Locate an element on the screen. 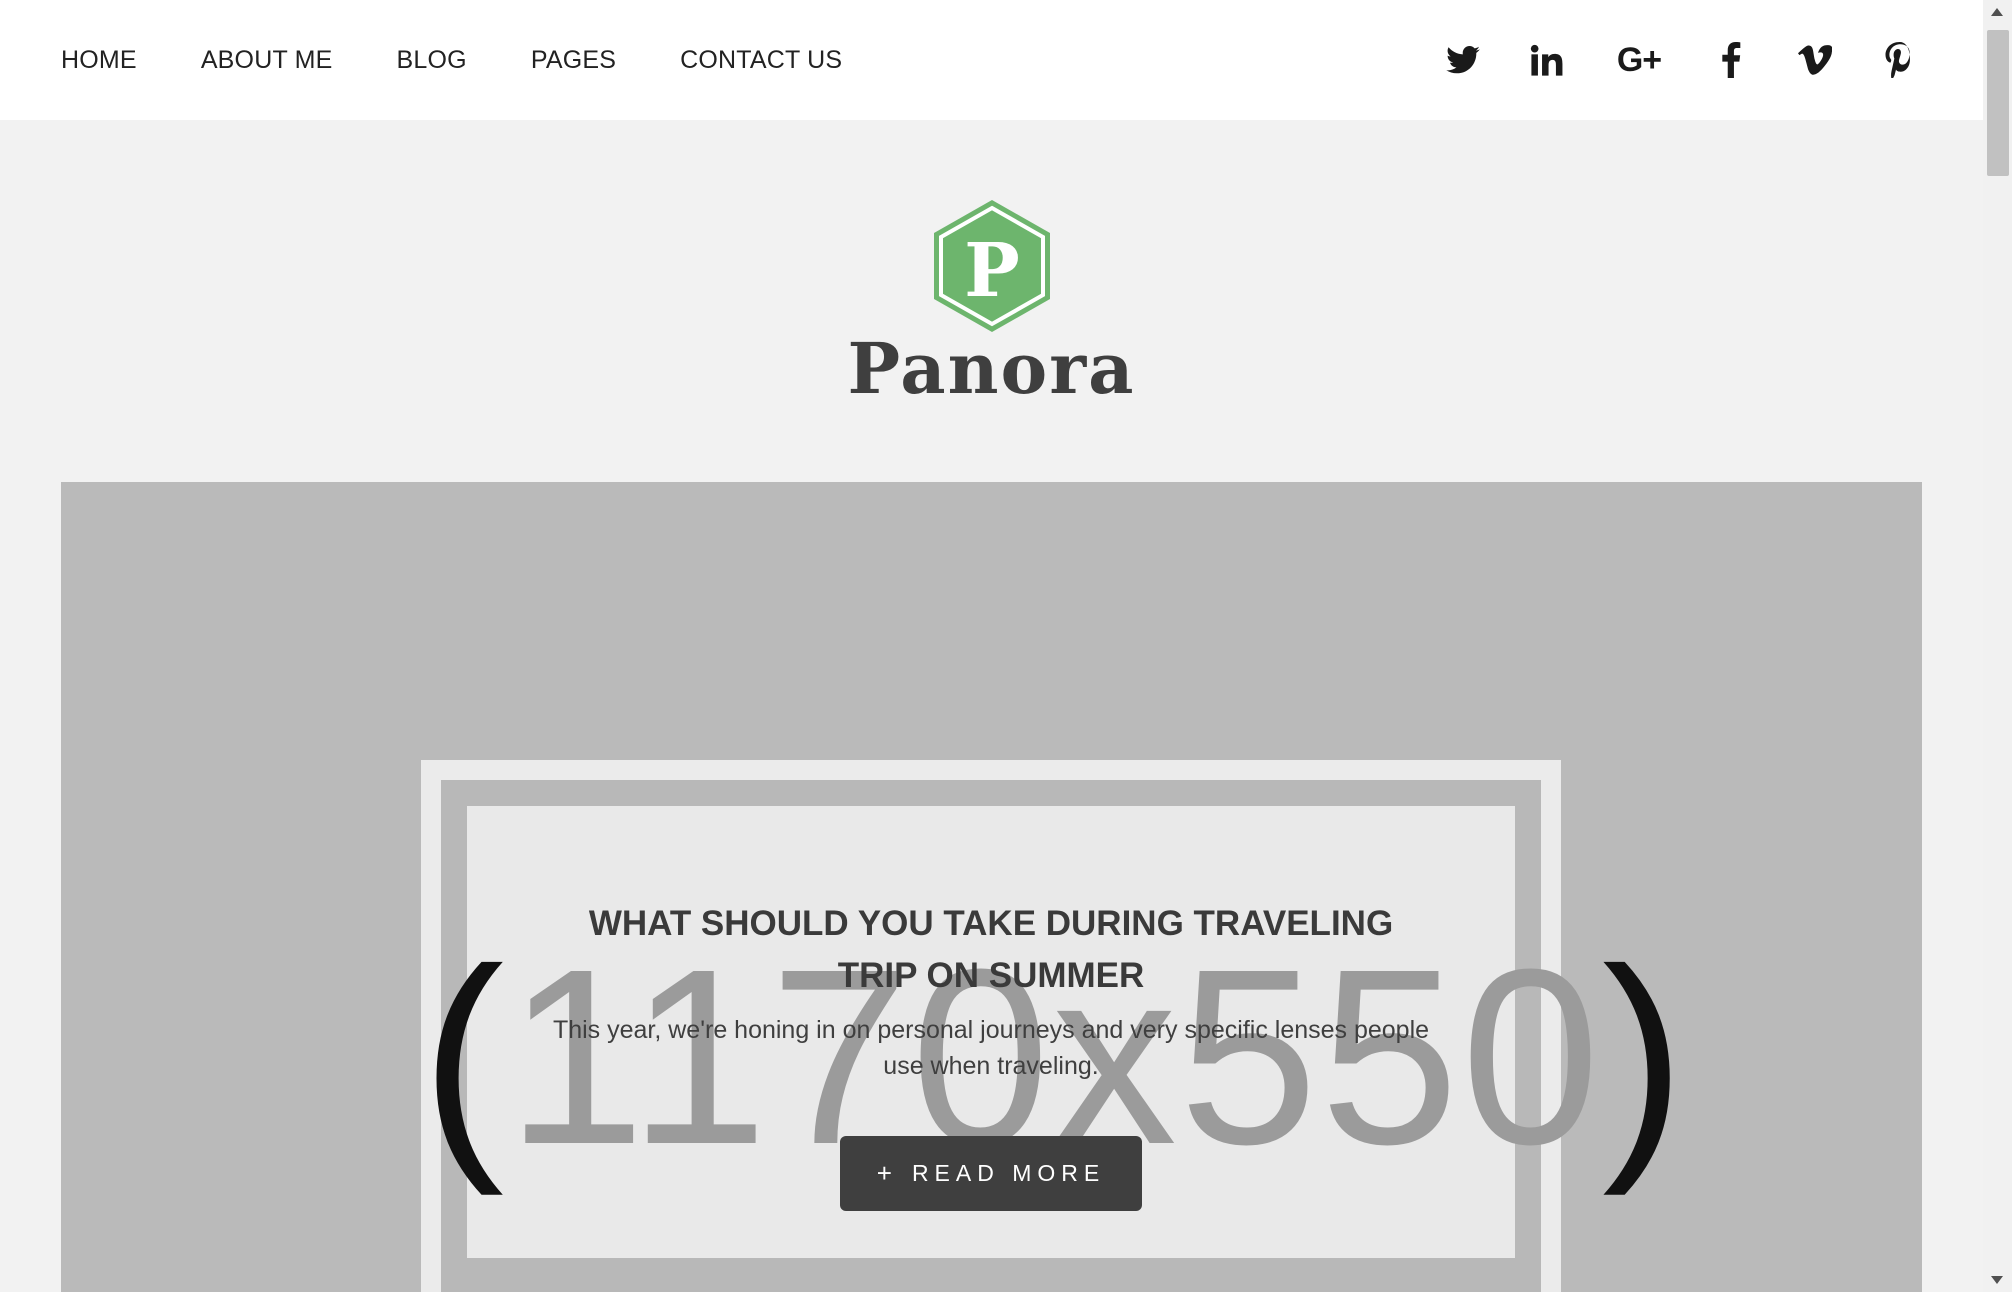 The height and width of the screenshot is (1292, 2012). social-links: G+ is located at coordinates (1659, 60).